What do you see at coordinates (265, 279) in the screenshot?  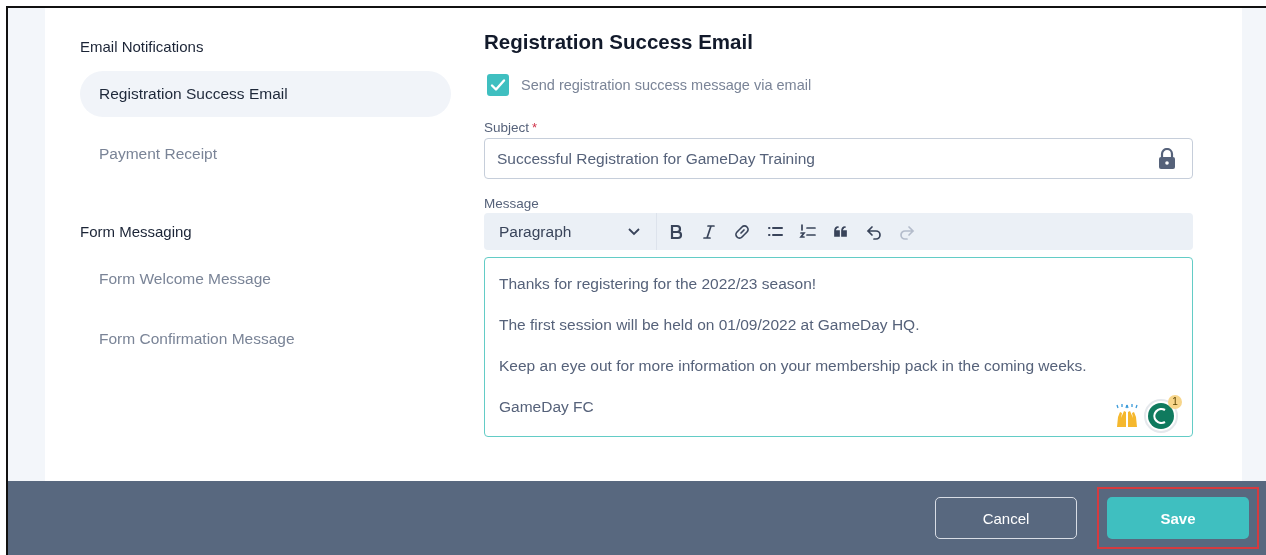 I see `sidebar-item: Form Welcome Message` at bounding box center [265, 279].